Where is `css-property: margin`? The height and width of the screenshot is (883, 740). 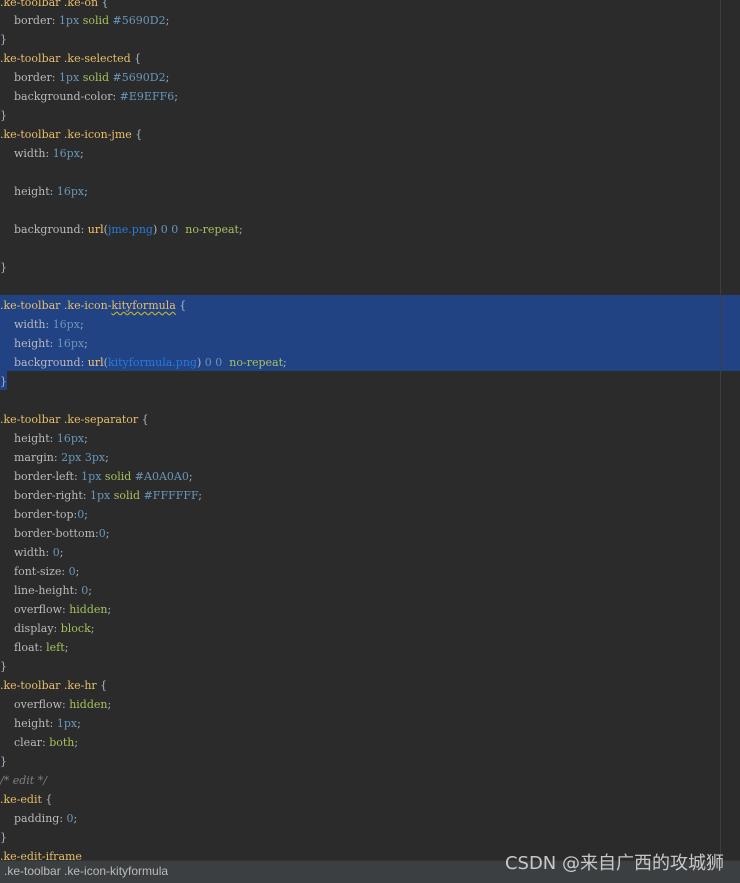
css-property: margin is located at coordinates (34, 457).